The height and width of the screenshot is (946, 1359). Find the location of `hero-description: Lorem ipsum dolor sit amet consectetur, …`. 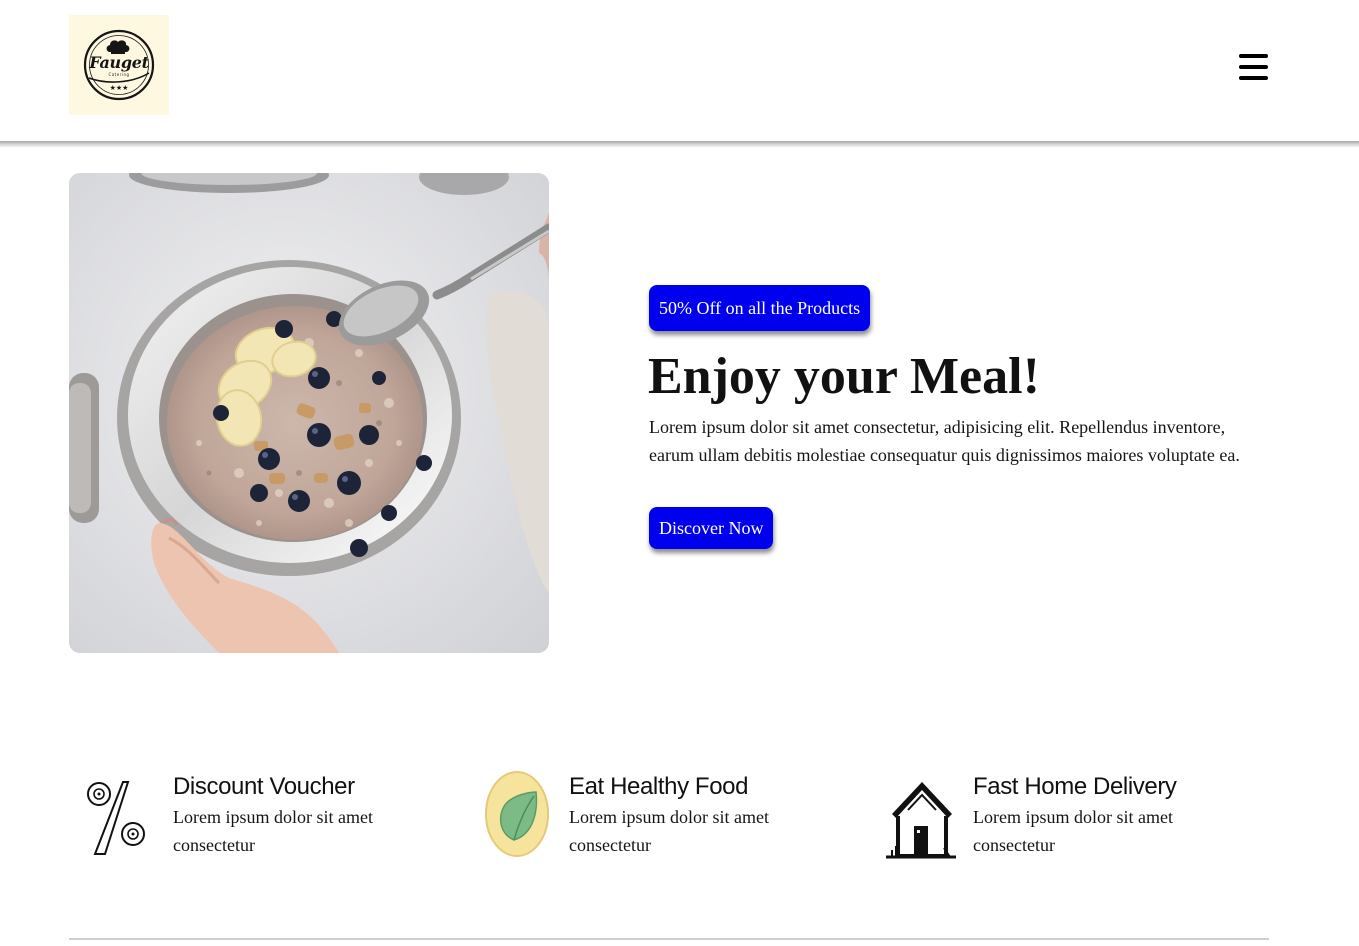

hero-description: Lorem ipsum dolor sit amet consectetur, … is located at coordinates (944, 441).